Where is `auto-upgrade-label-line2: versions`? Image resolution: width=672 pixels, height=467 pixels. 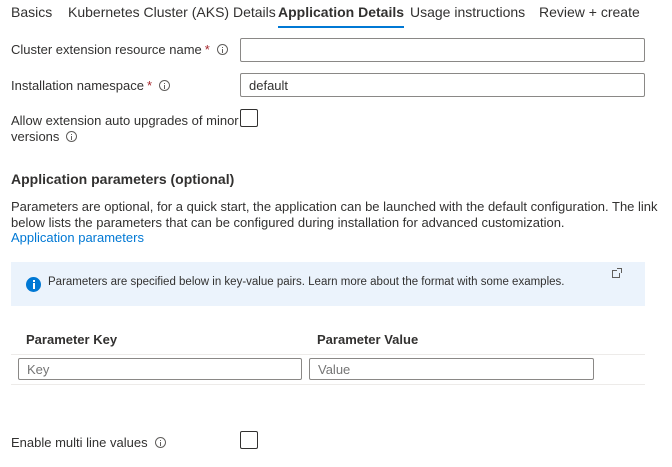
auto-upgrade-label-line2: versions is located at coordinates (35, 136).